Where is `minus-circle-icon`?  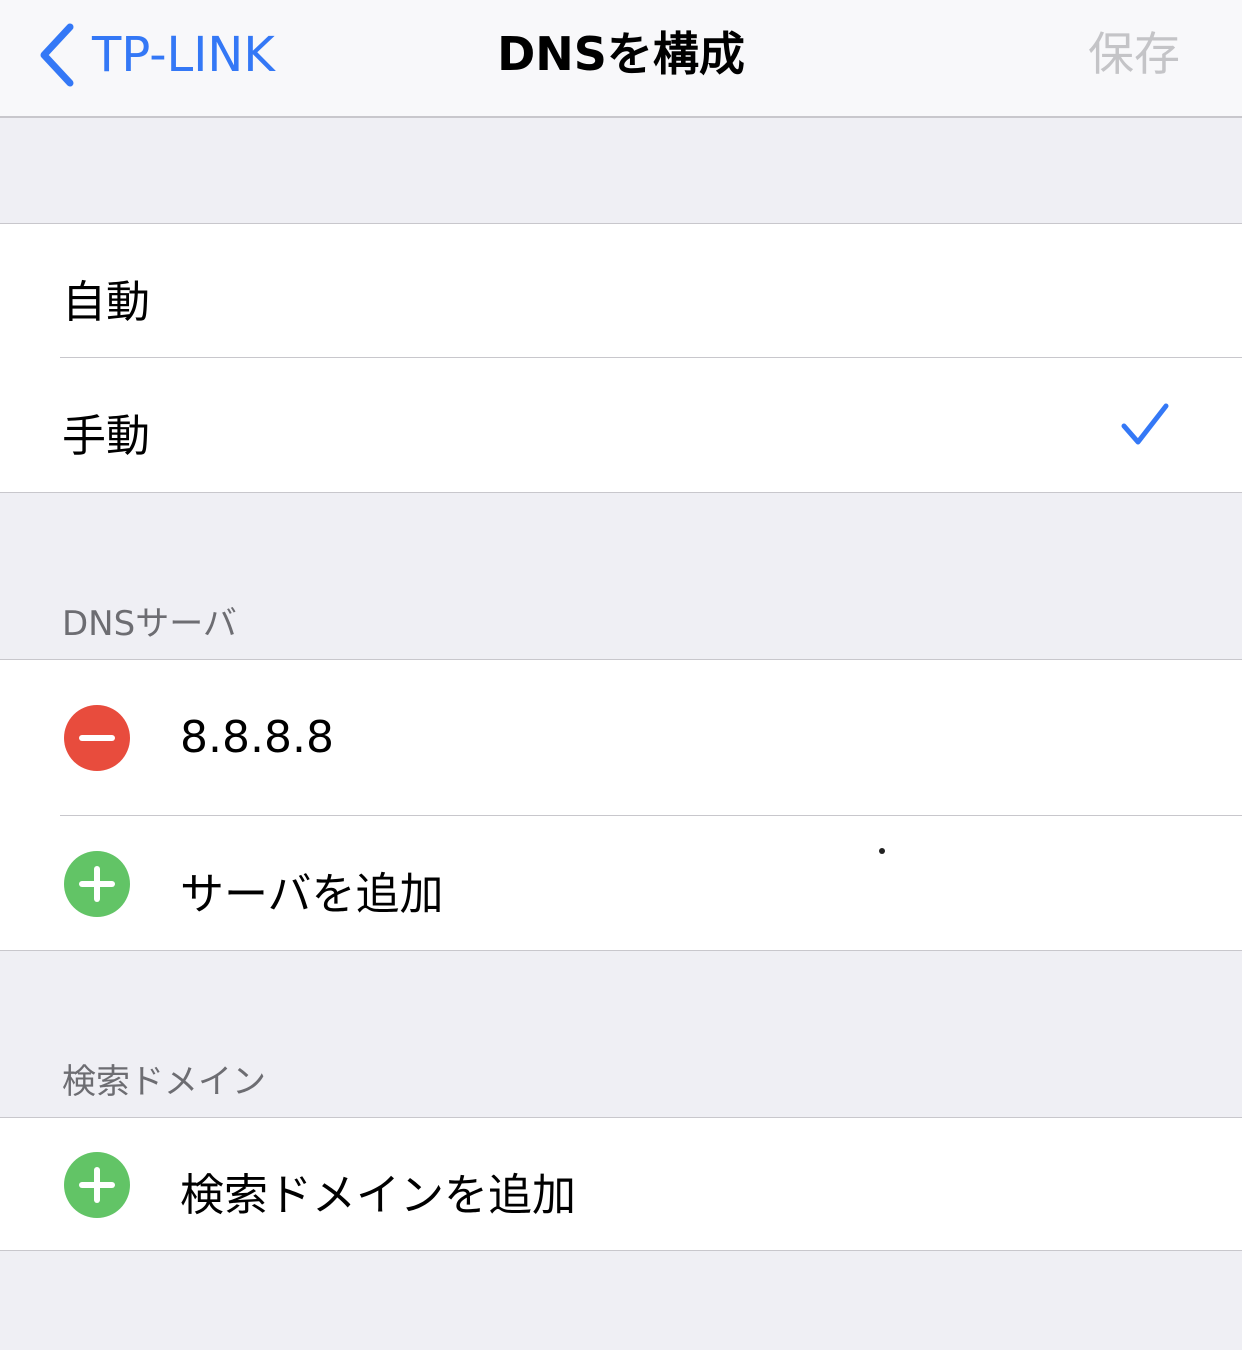 minus-circle-icon is located at coordinates (97, 738).